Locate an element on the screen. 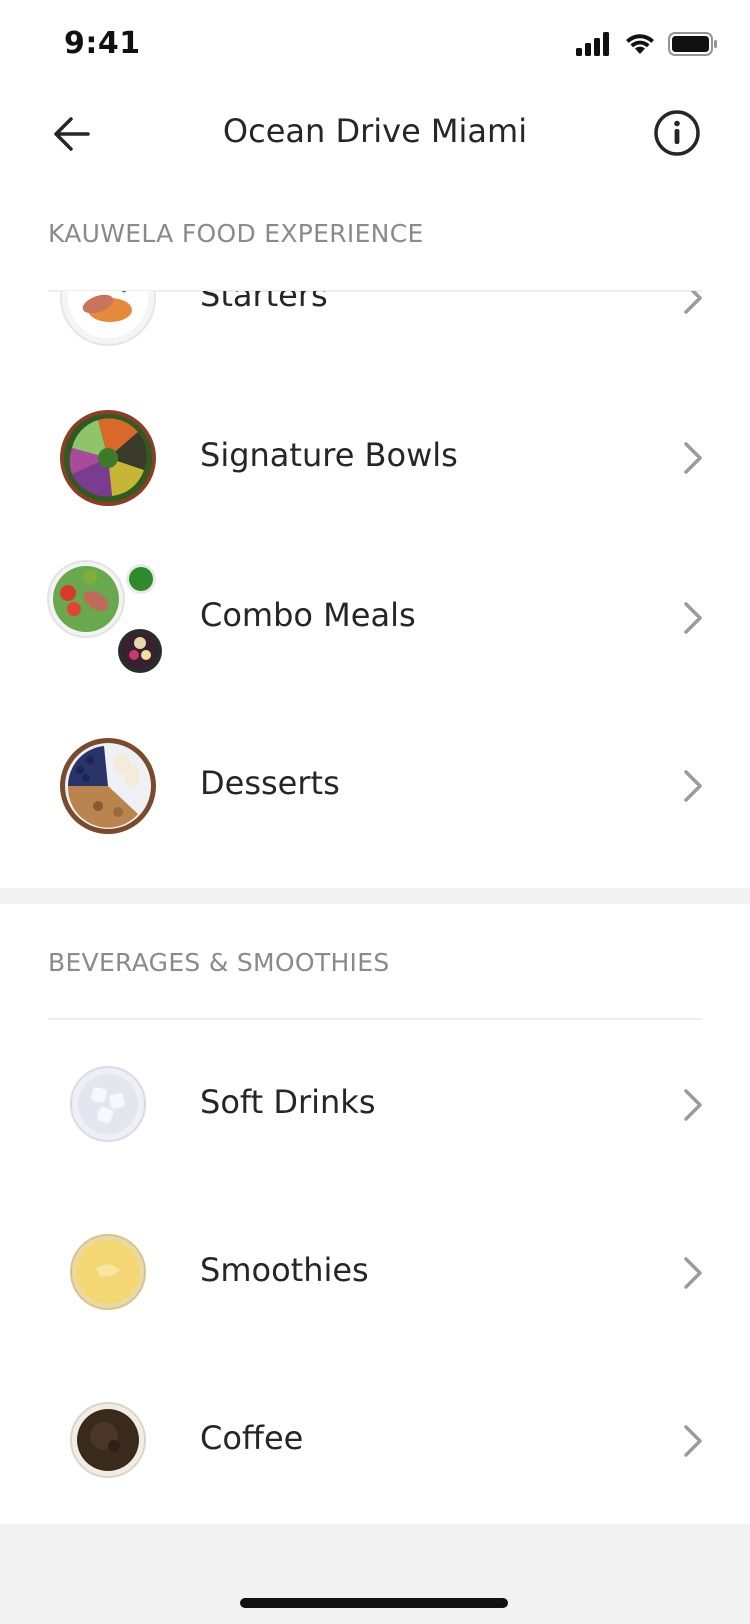 The height and width of the screenshot is (1624, 750). ice-glass-icon is located at coordinates (108, 1104).